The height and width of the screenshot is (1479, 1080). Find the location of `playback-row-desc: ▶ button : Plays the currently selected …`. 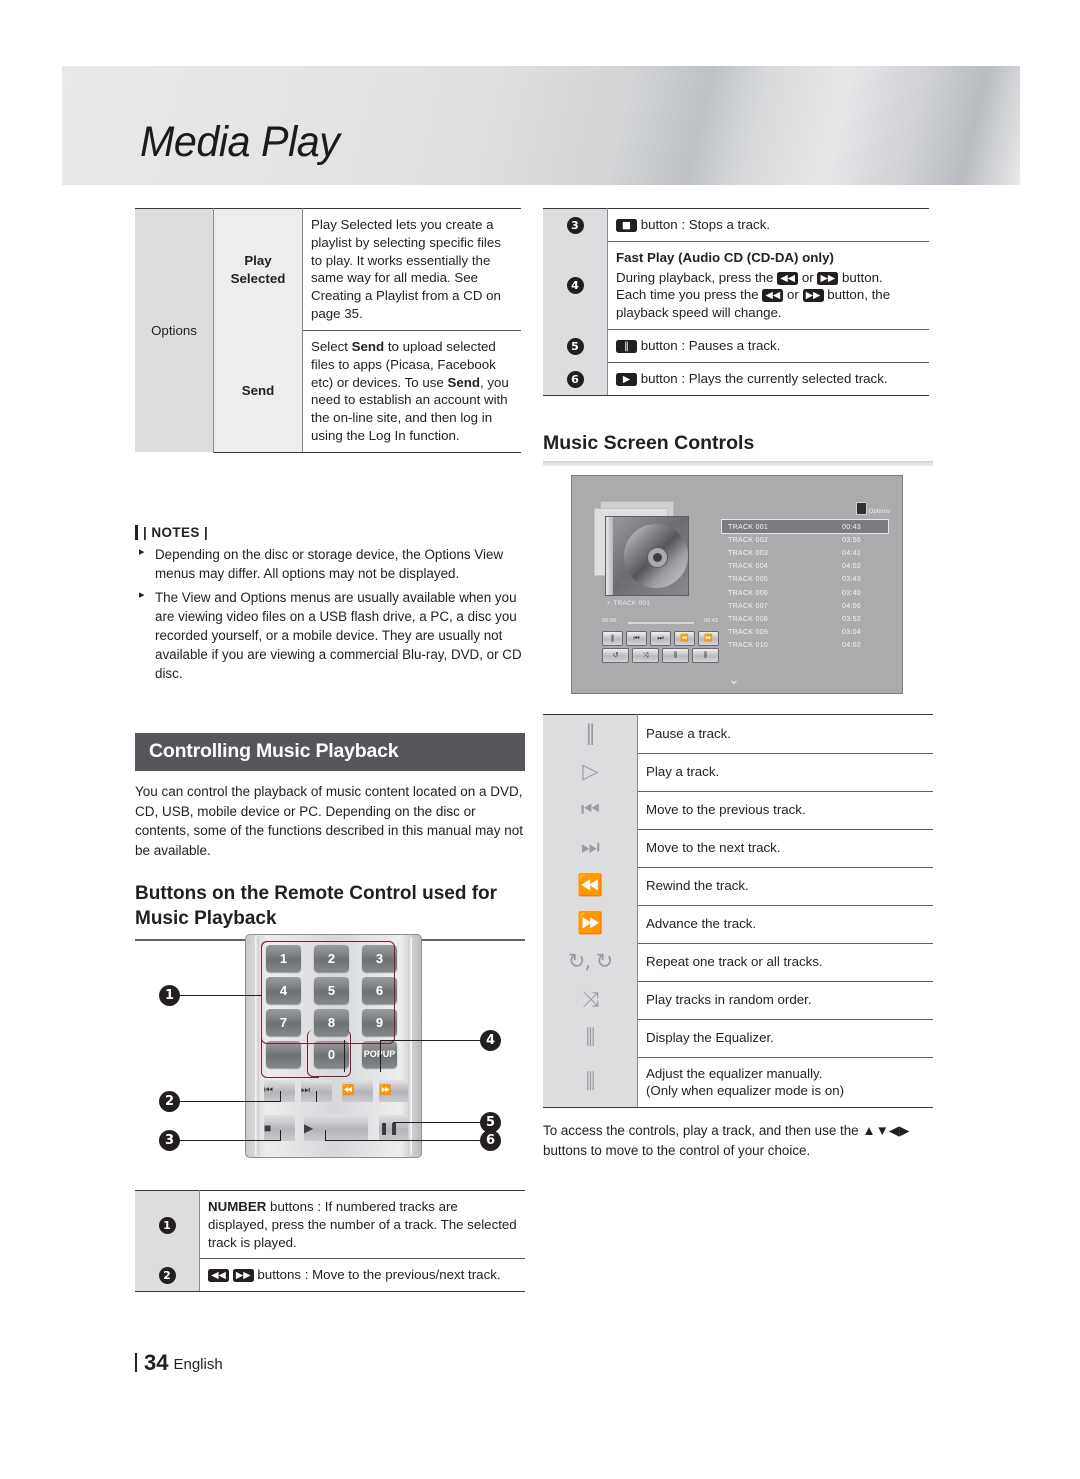

playback-row-desc: ▶ button : Plays the currently selected … is located at coordinates (768, 379).